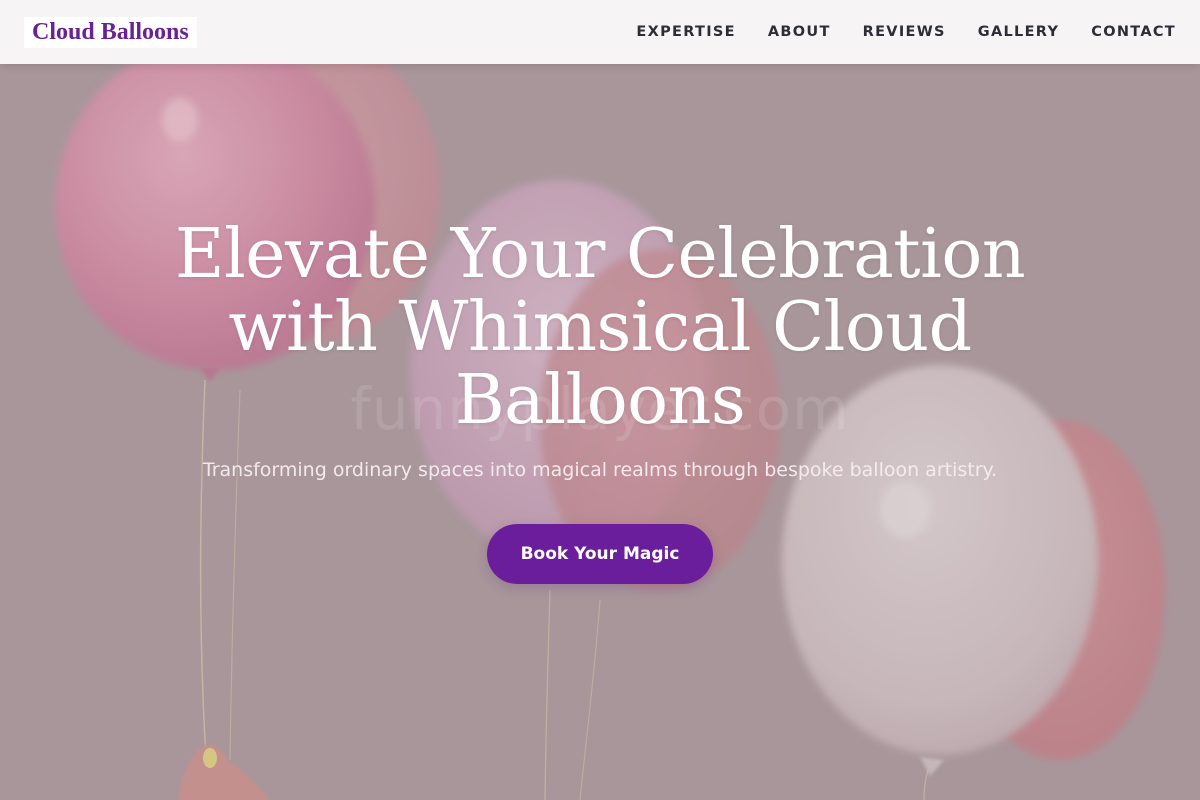 This screenshot has width=1200, height=800. What do you see at coordinates (799, 32) in the screenshot?
I see `nav-about: ABOUT` at bounding box center [799, 32].